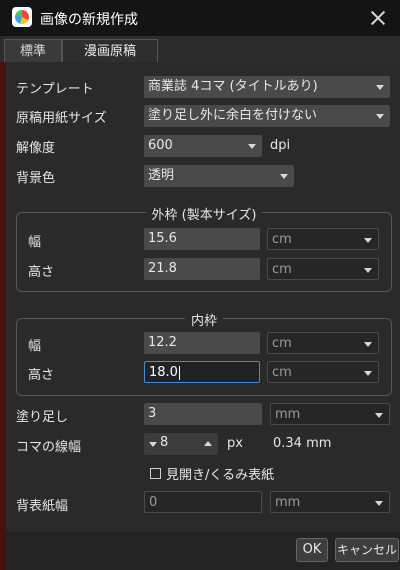 The image size is (400, 570). I want to click on inner-height-unit: cm, so click(282, 372).